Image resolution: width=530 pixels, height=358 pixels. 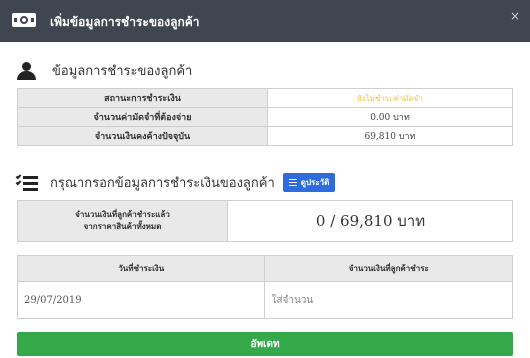 I want to click on payment-date-header: วันที่ชำระเงิน, so click(x=141, y=268).